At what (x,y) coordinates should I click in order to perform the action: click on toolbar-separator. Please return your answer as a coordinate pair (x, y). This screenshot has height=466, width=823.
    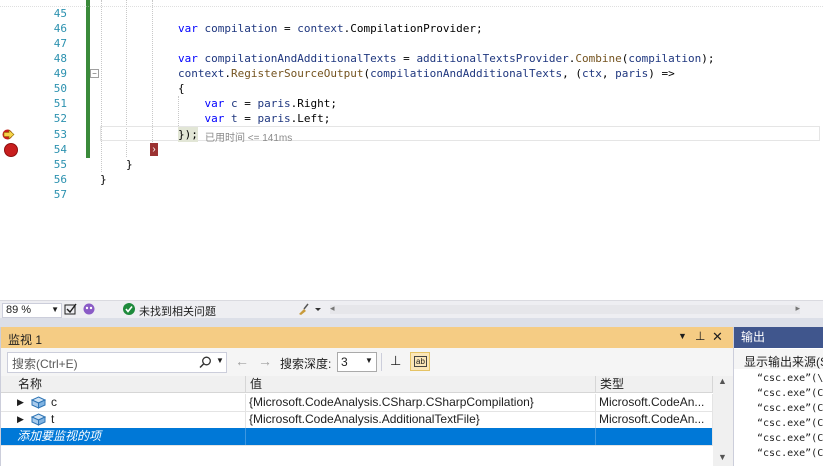
    Looking at the image, I should click on (381, 362).